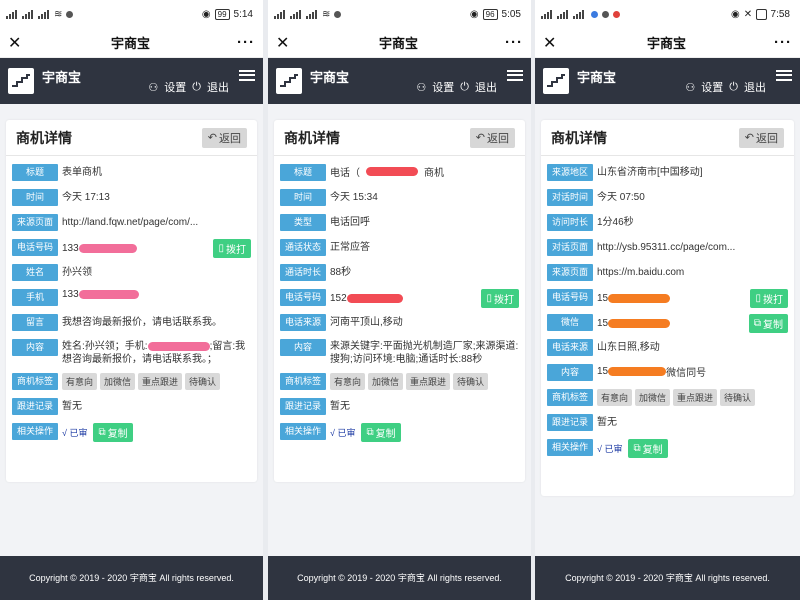  Describe the element at coordinates (70, 248) in the screenshot. I see `phone-number: 133` at that location.